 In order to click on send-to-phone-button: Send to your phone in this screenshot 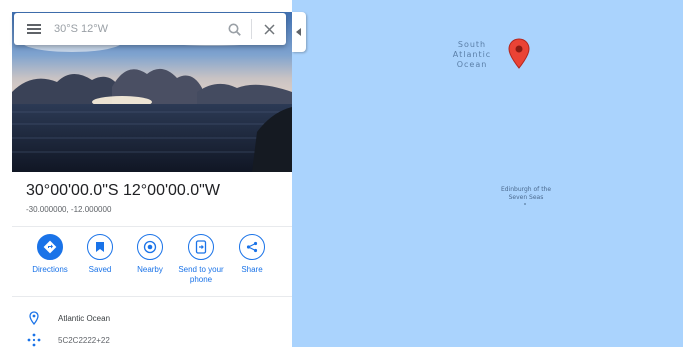, I will do `click(201, 259)`.